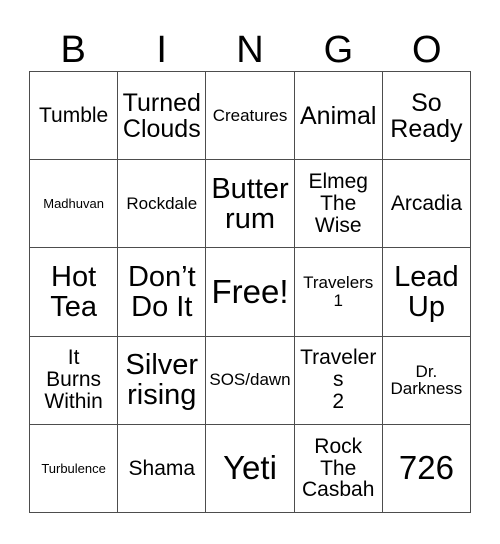 This screenshot has height=544, width=500. I want to click on bingo-cell-g4: Travelers 2, so click(338, 380).